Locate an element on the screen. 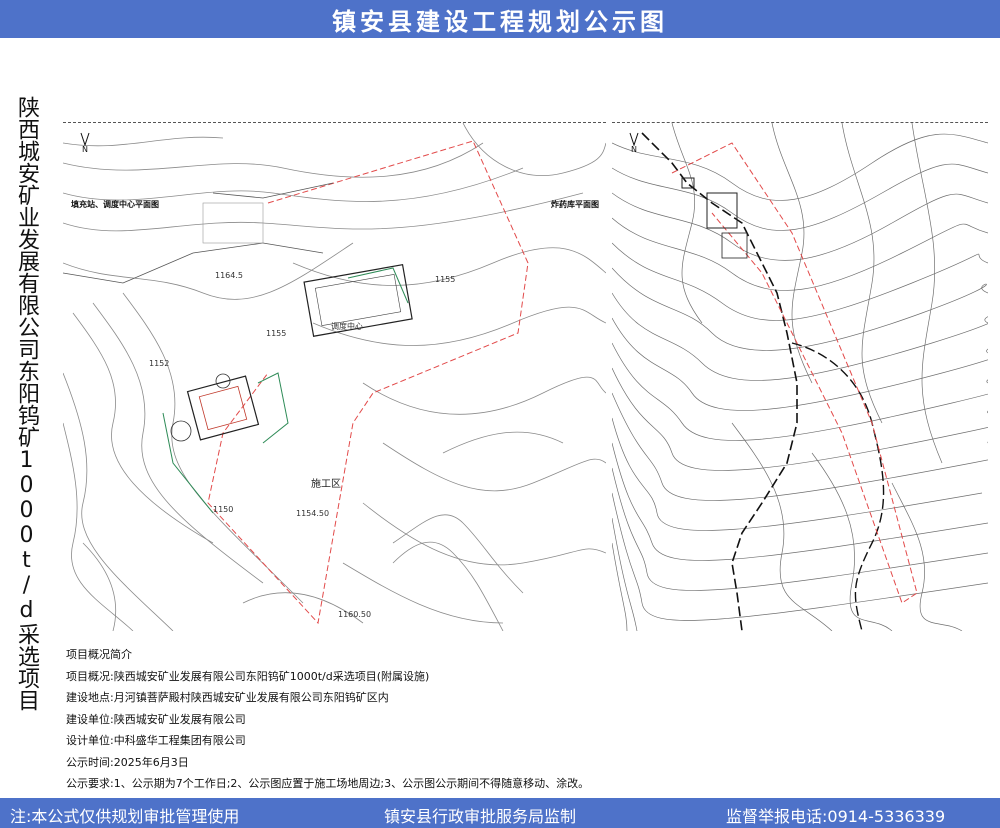 This screenshot has height=828, width=1000. contour-elevation: 1150 is located at coordinates (223, 509).